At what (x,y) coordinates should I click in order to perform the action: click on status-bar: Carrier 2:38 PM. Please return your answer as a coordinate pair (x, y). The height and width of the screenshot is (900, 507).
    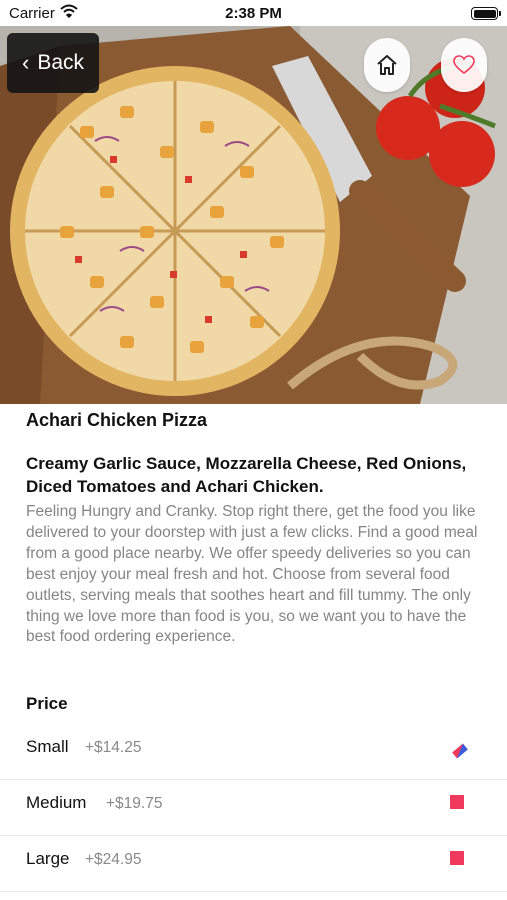
    Looking at the image, I should click on (253, 13).